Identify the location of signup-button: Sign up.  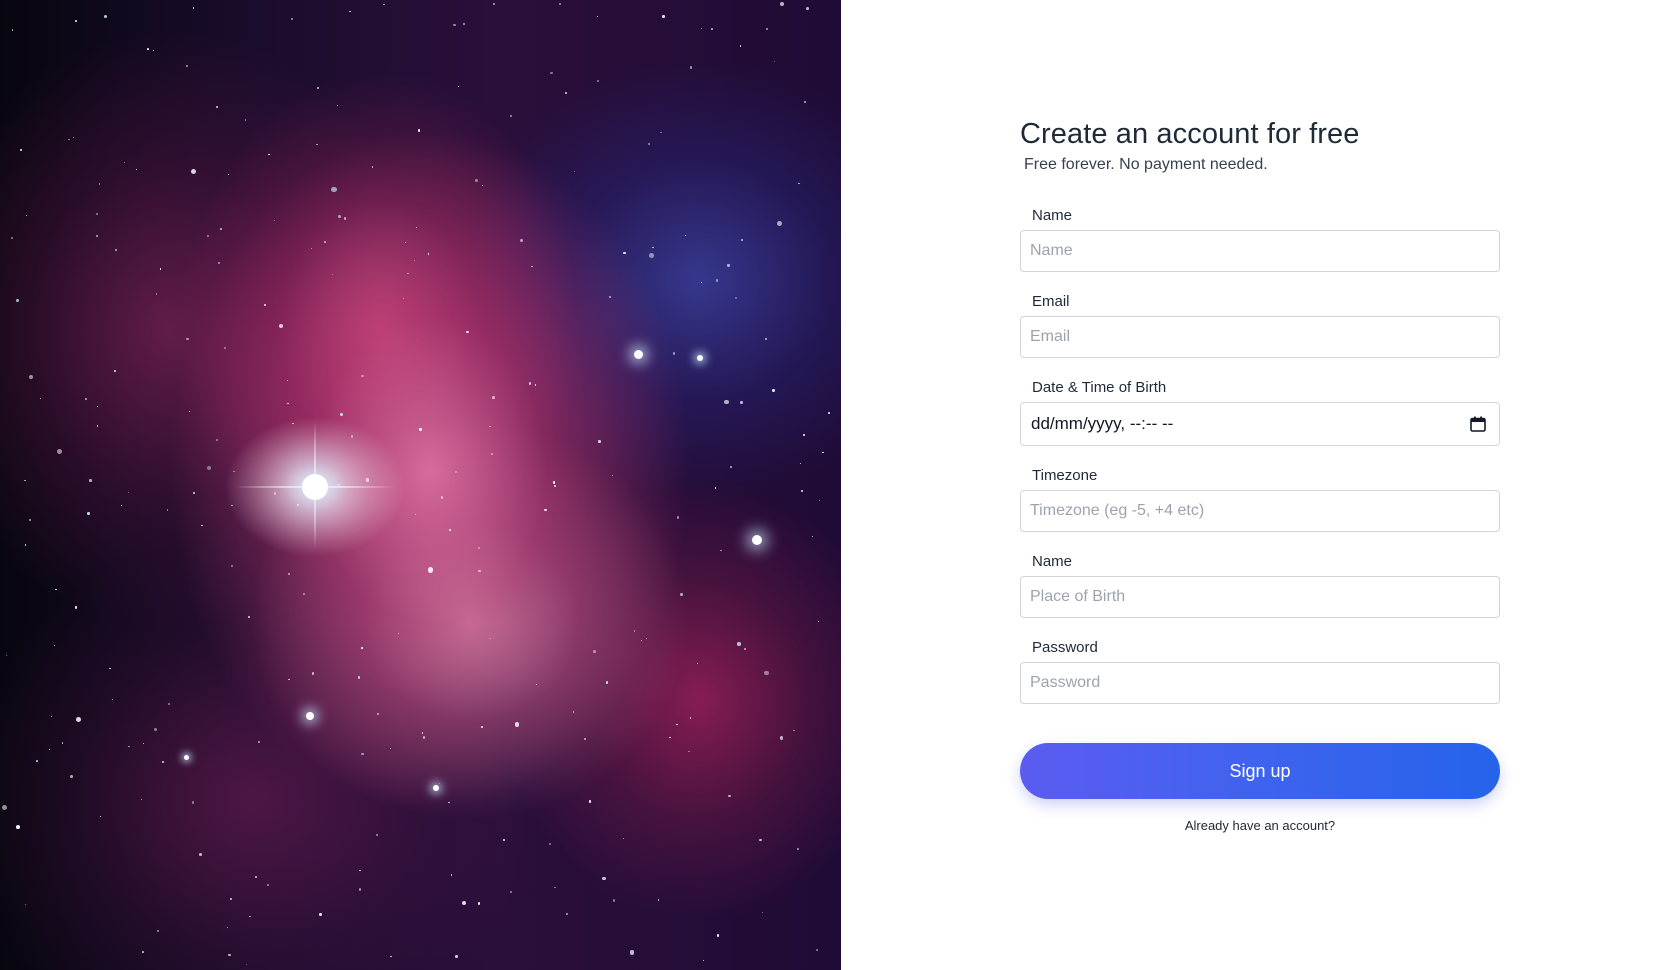
(1260, 771).